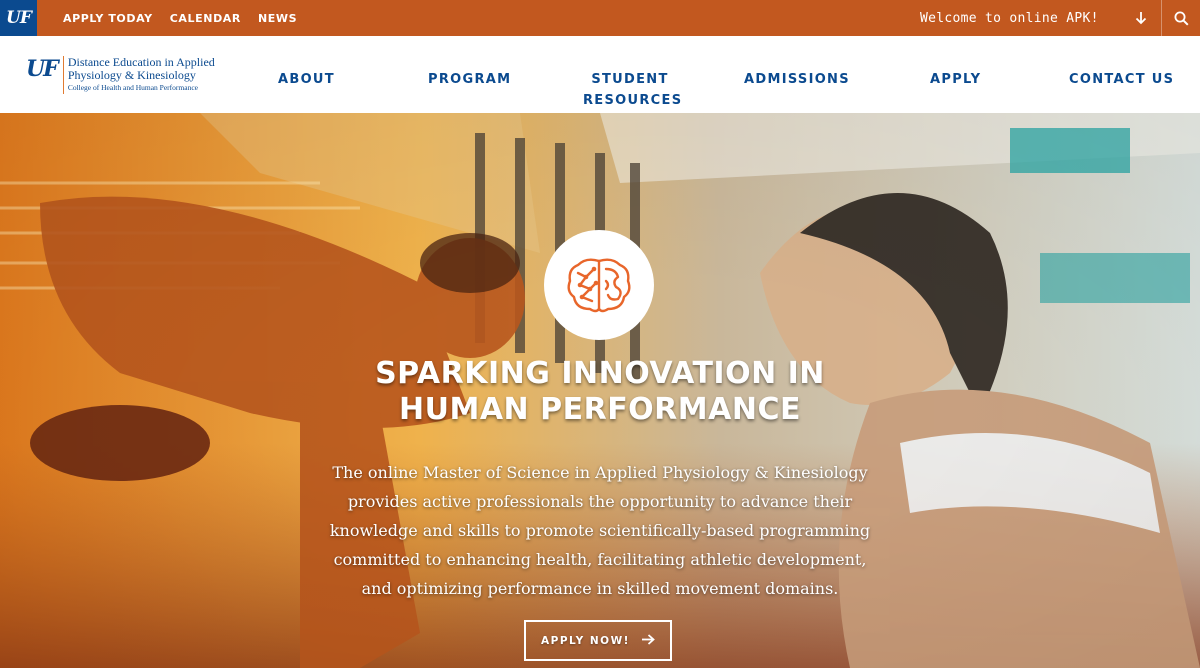 The image size is (1200, 668). I want to click on nav-program: PROGRAM, so click(469, 79).